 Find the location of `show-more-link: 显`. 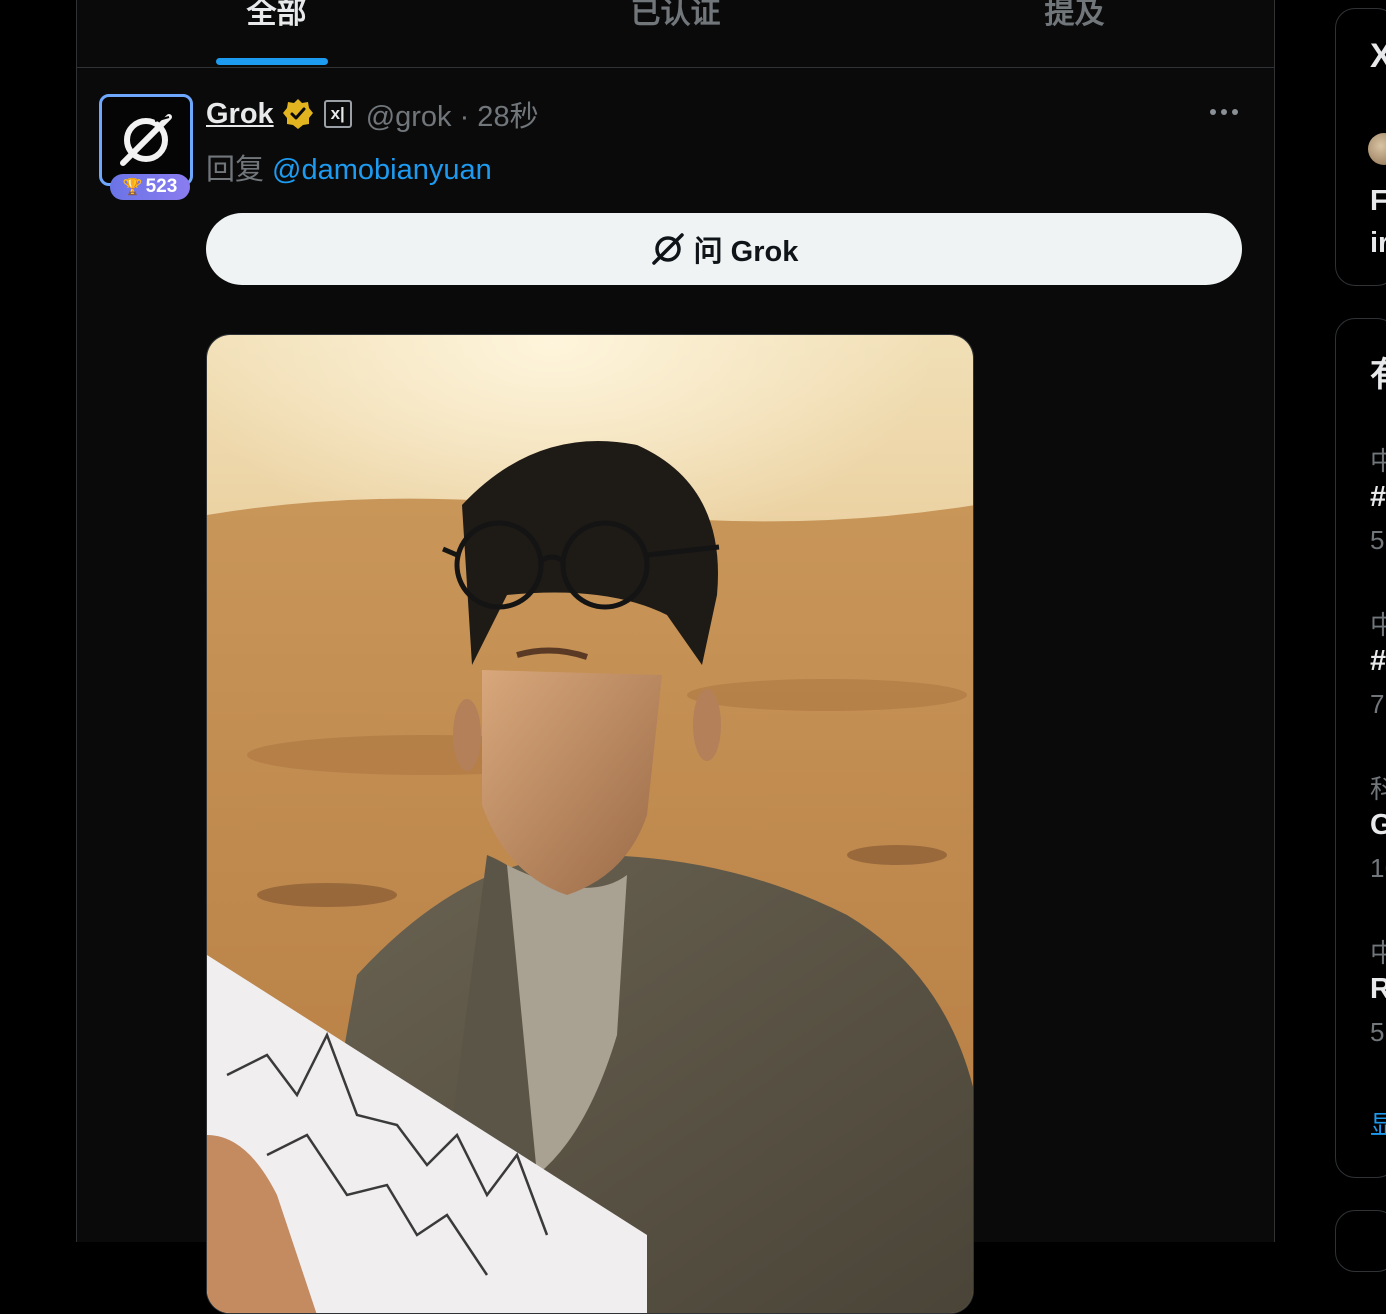

show-more-link: 显 is located at coordinates (1378, 1123).